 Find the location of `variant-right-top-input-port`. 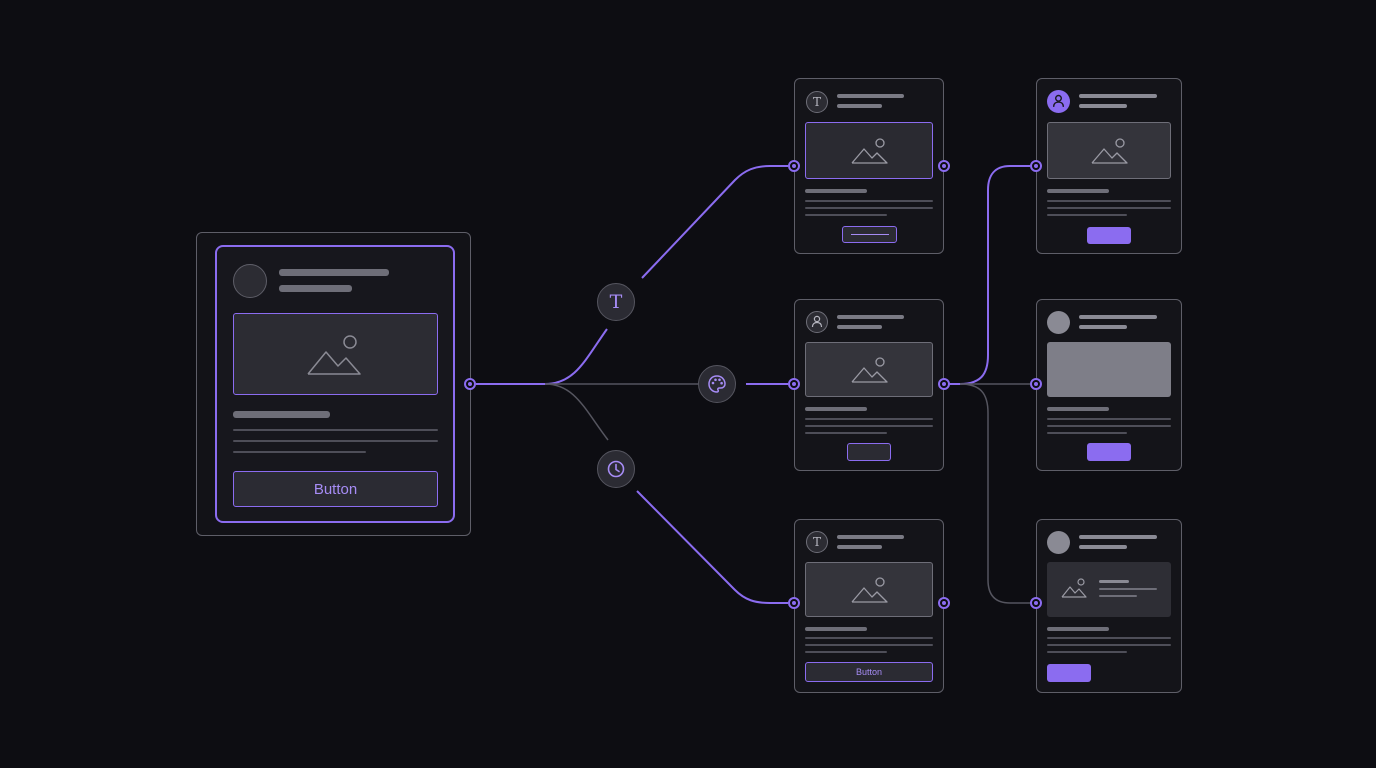

variant-right-top-input-port is located at coordinates (1036, 166).